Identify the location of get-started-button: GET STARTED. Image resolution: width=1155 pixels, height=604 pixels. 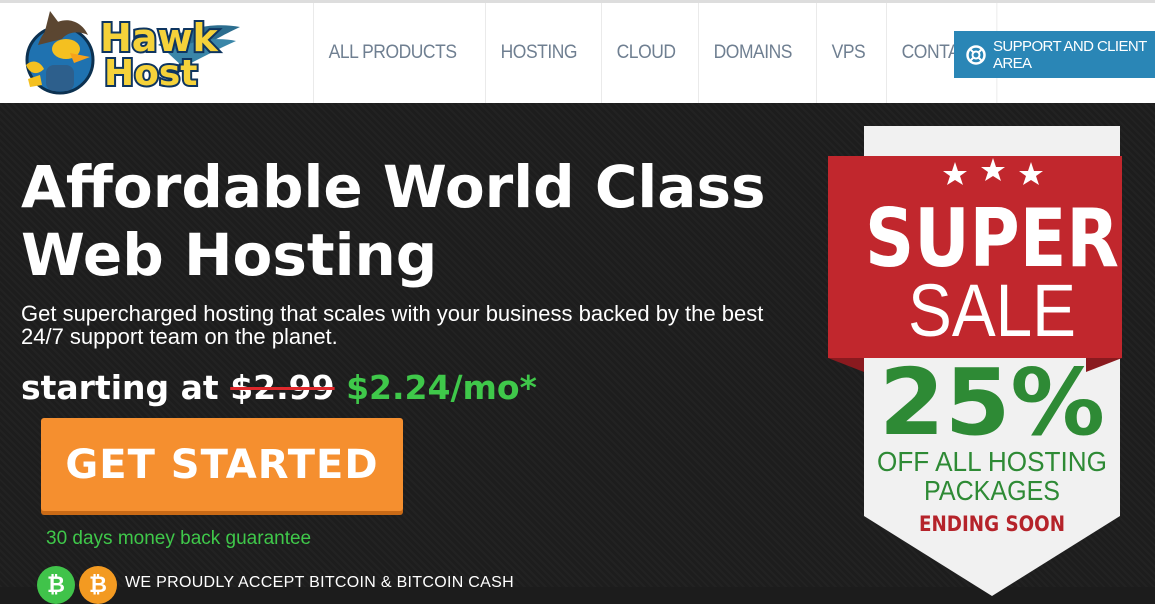
(222, 464).